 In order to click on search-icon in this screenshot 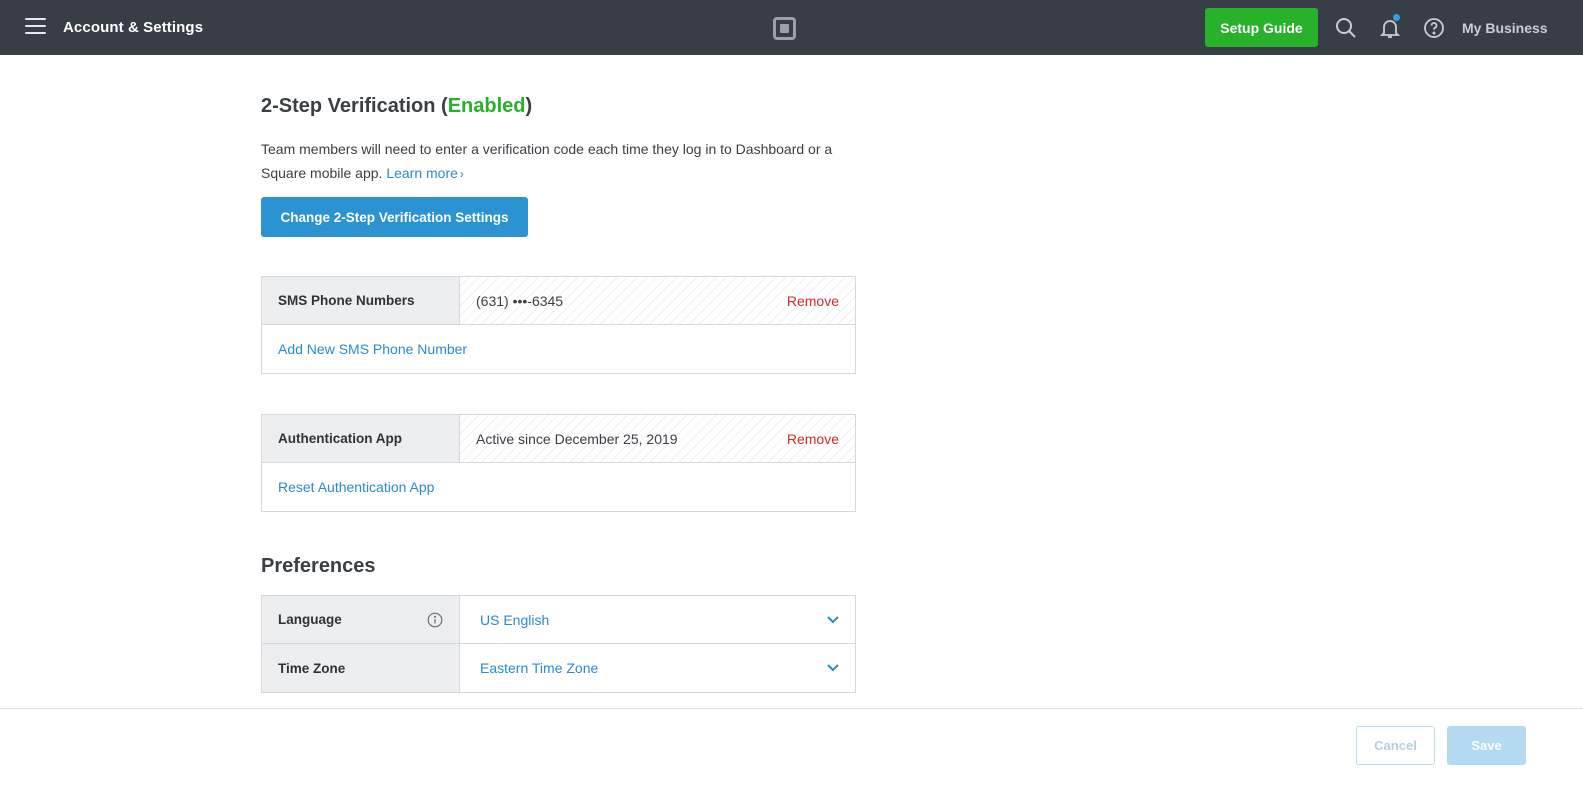, I will do `click(1346, 28)`.